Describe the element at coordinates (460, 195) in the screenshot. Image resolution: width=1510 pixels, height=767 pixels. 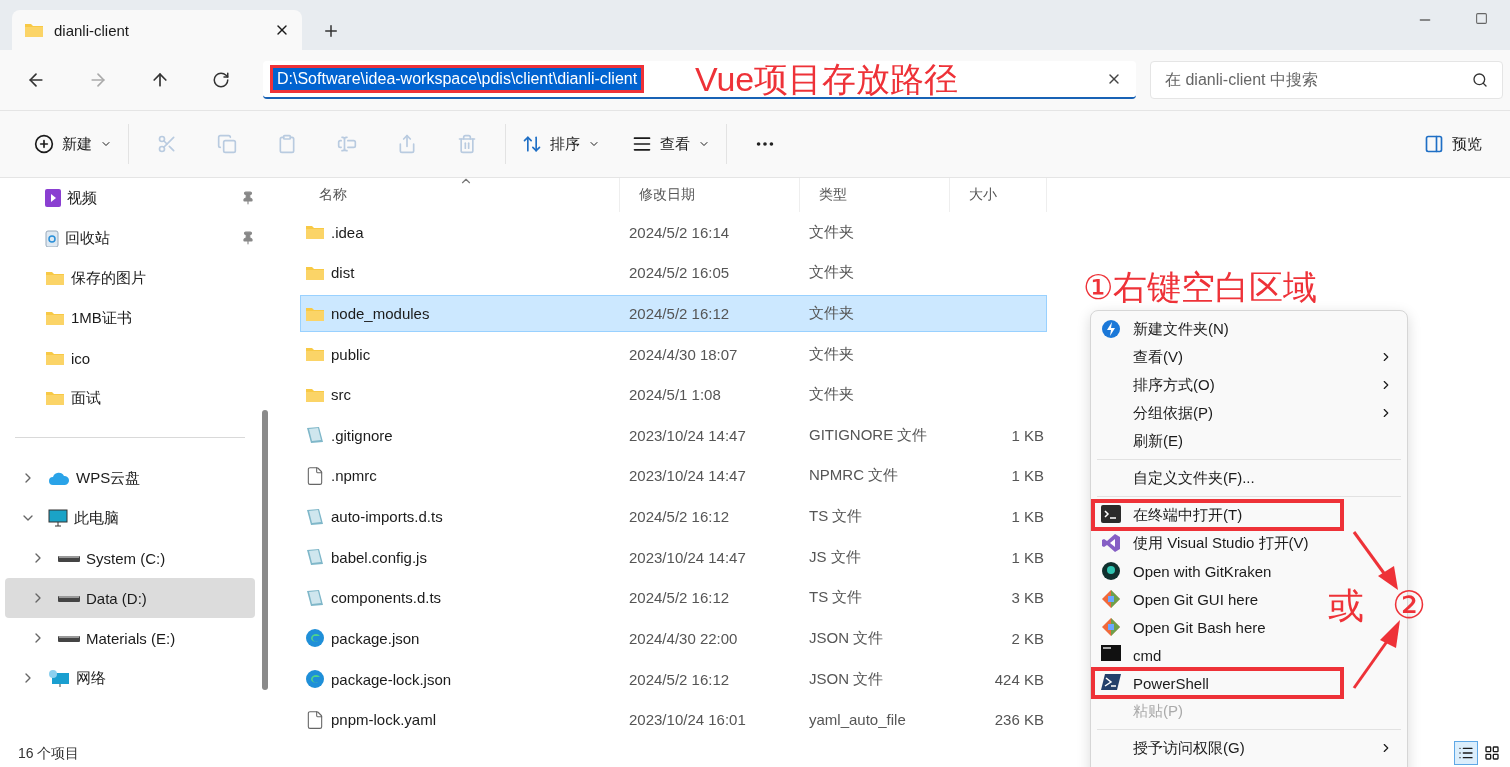
I see `column-header: 名称` at that location.